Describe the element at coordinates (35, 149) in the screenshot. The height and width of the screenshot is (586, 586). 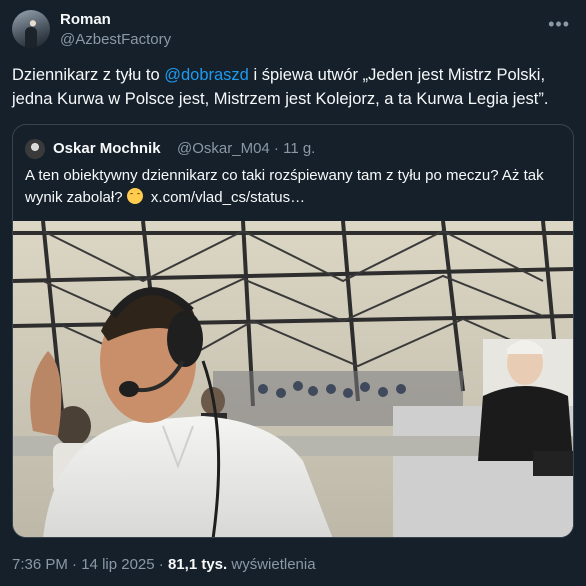
I see `quoted-author-avatar` at that location.